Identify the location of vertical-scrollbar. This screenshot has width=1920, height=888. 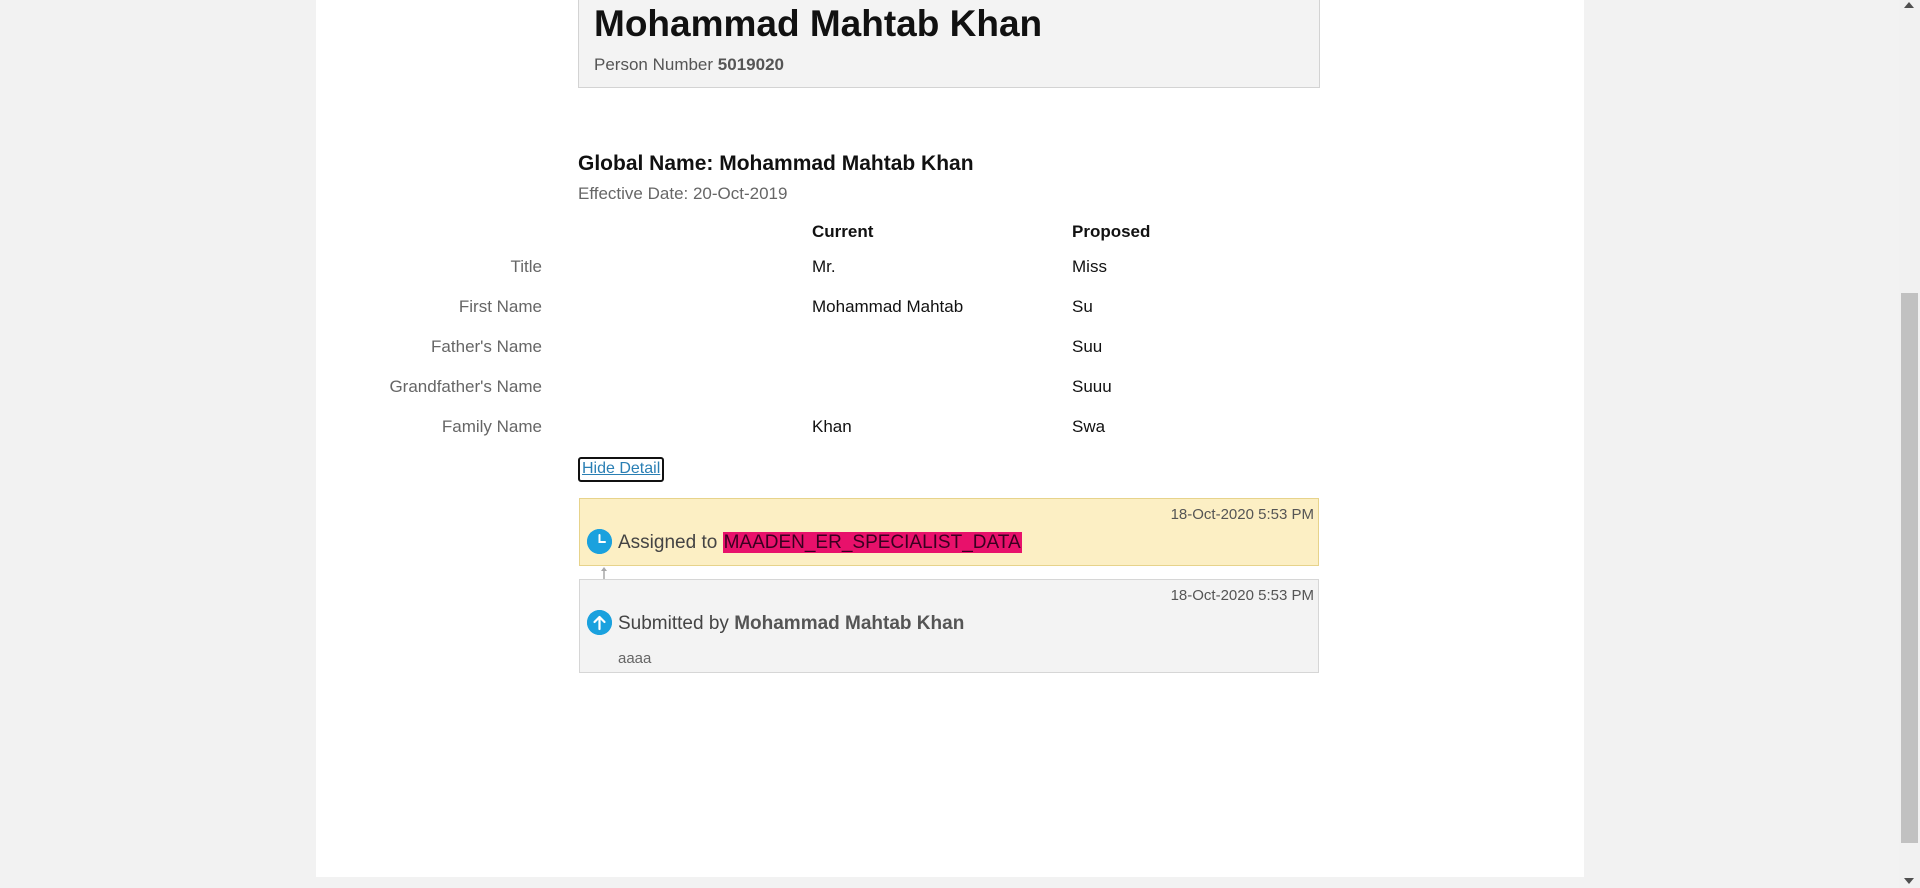
(1909, 444).